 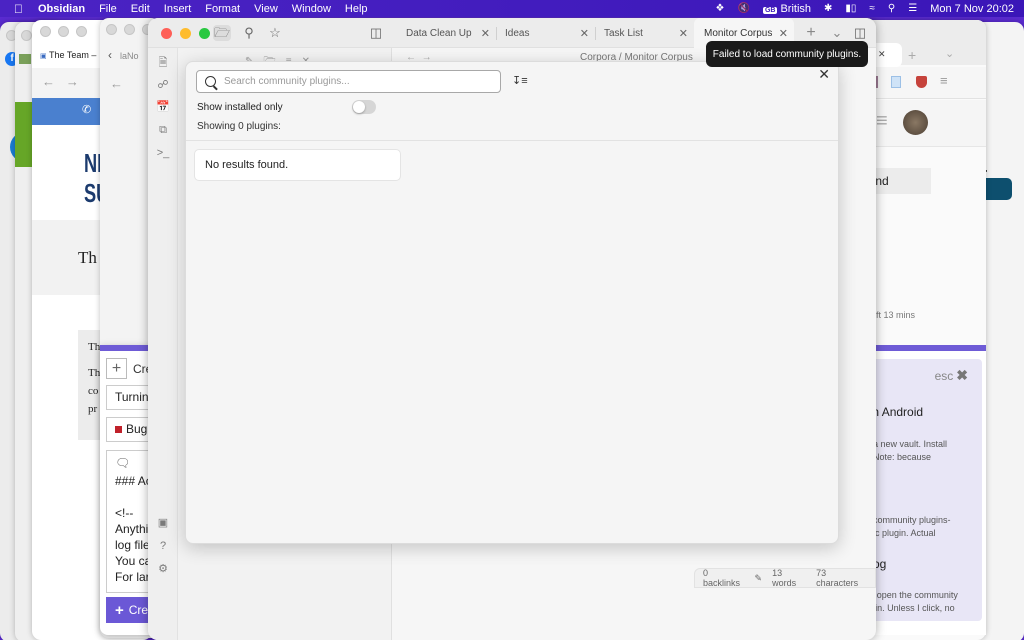 I want to click on open-quick-switcher-icon: 🗎, so click(x=163, y=63).